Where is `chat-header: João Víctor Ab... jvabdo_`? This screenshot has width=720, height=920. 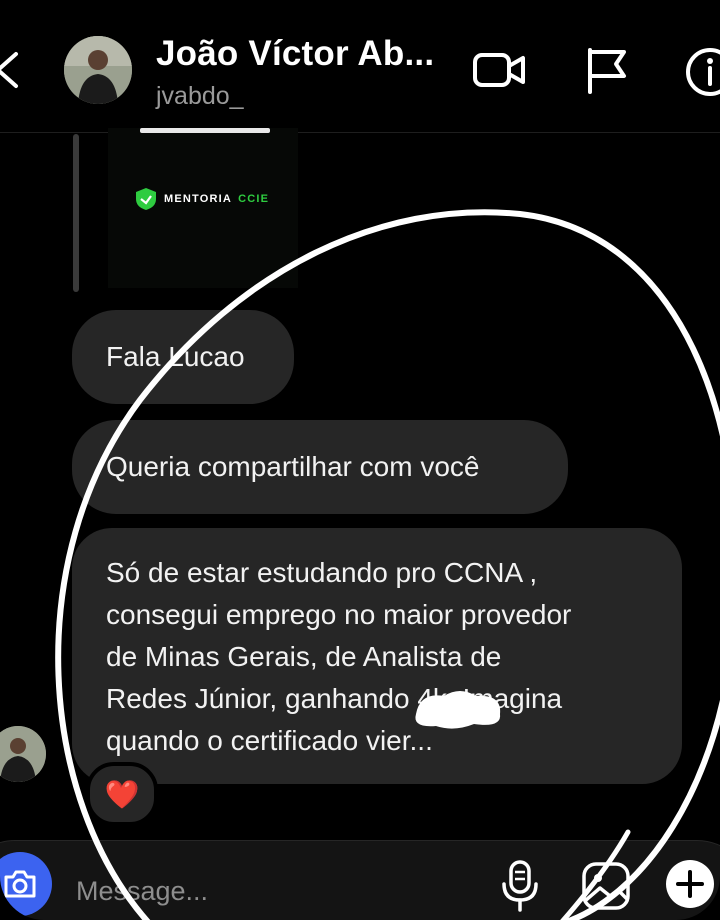 chat-header: João Víctor Ab... jvabdo_ is located at coordinates (360, 66).